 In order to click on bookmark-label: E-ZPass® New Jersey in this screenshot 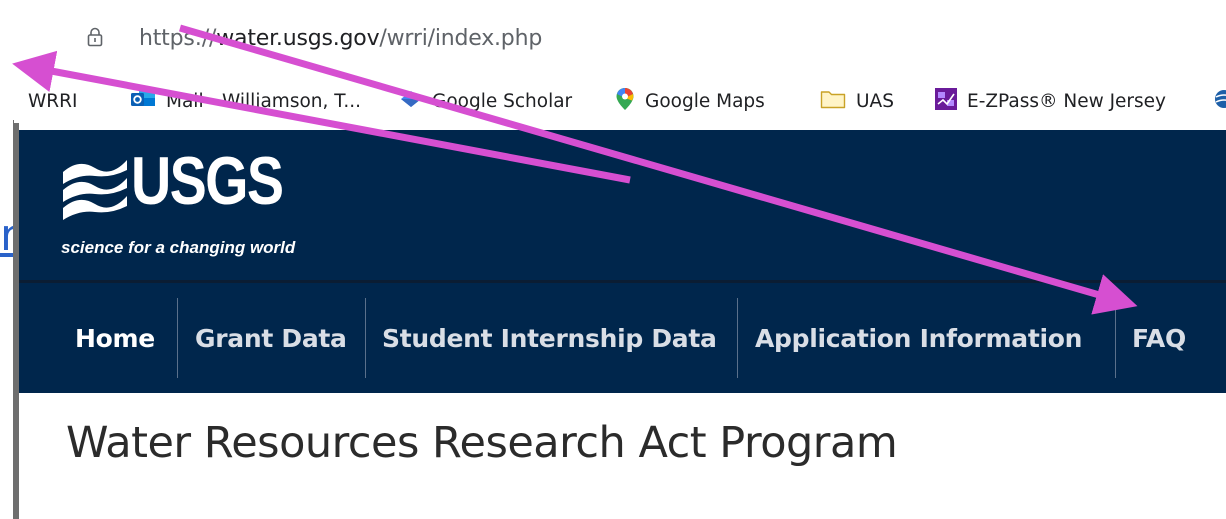, I will do `click(1067, 101)`.